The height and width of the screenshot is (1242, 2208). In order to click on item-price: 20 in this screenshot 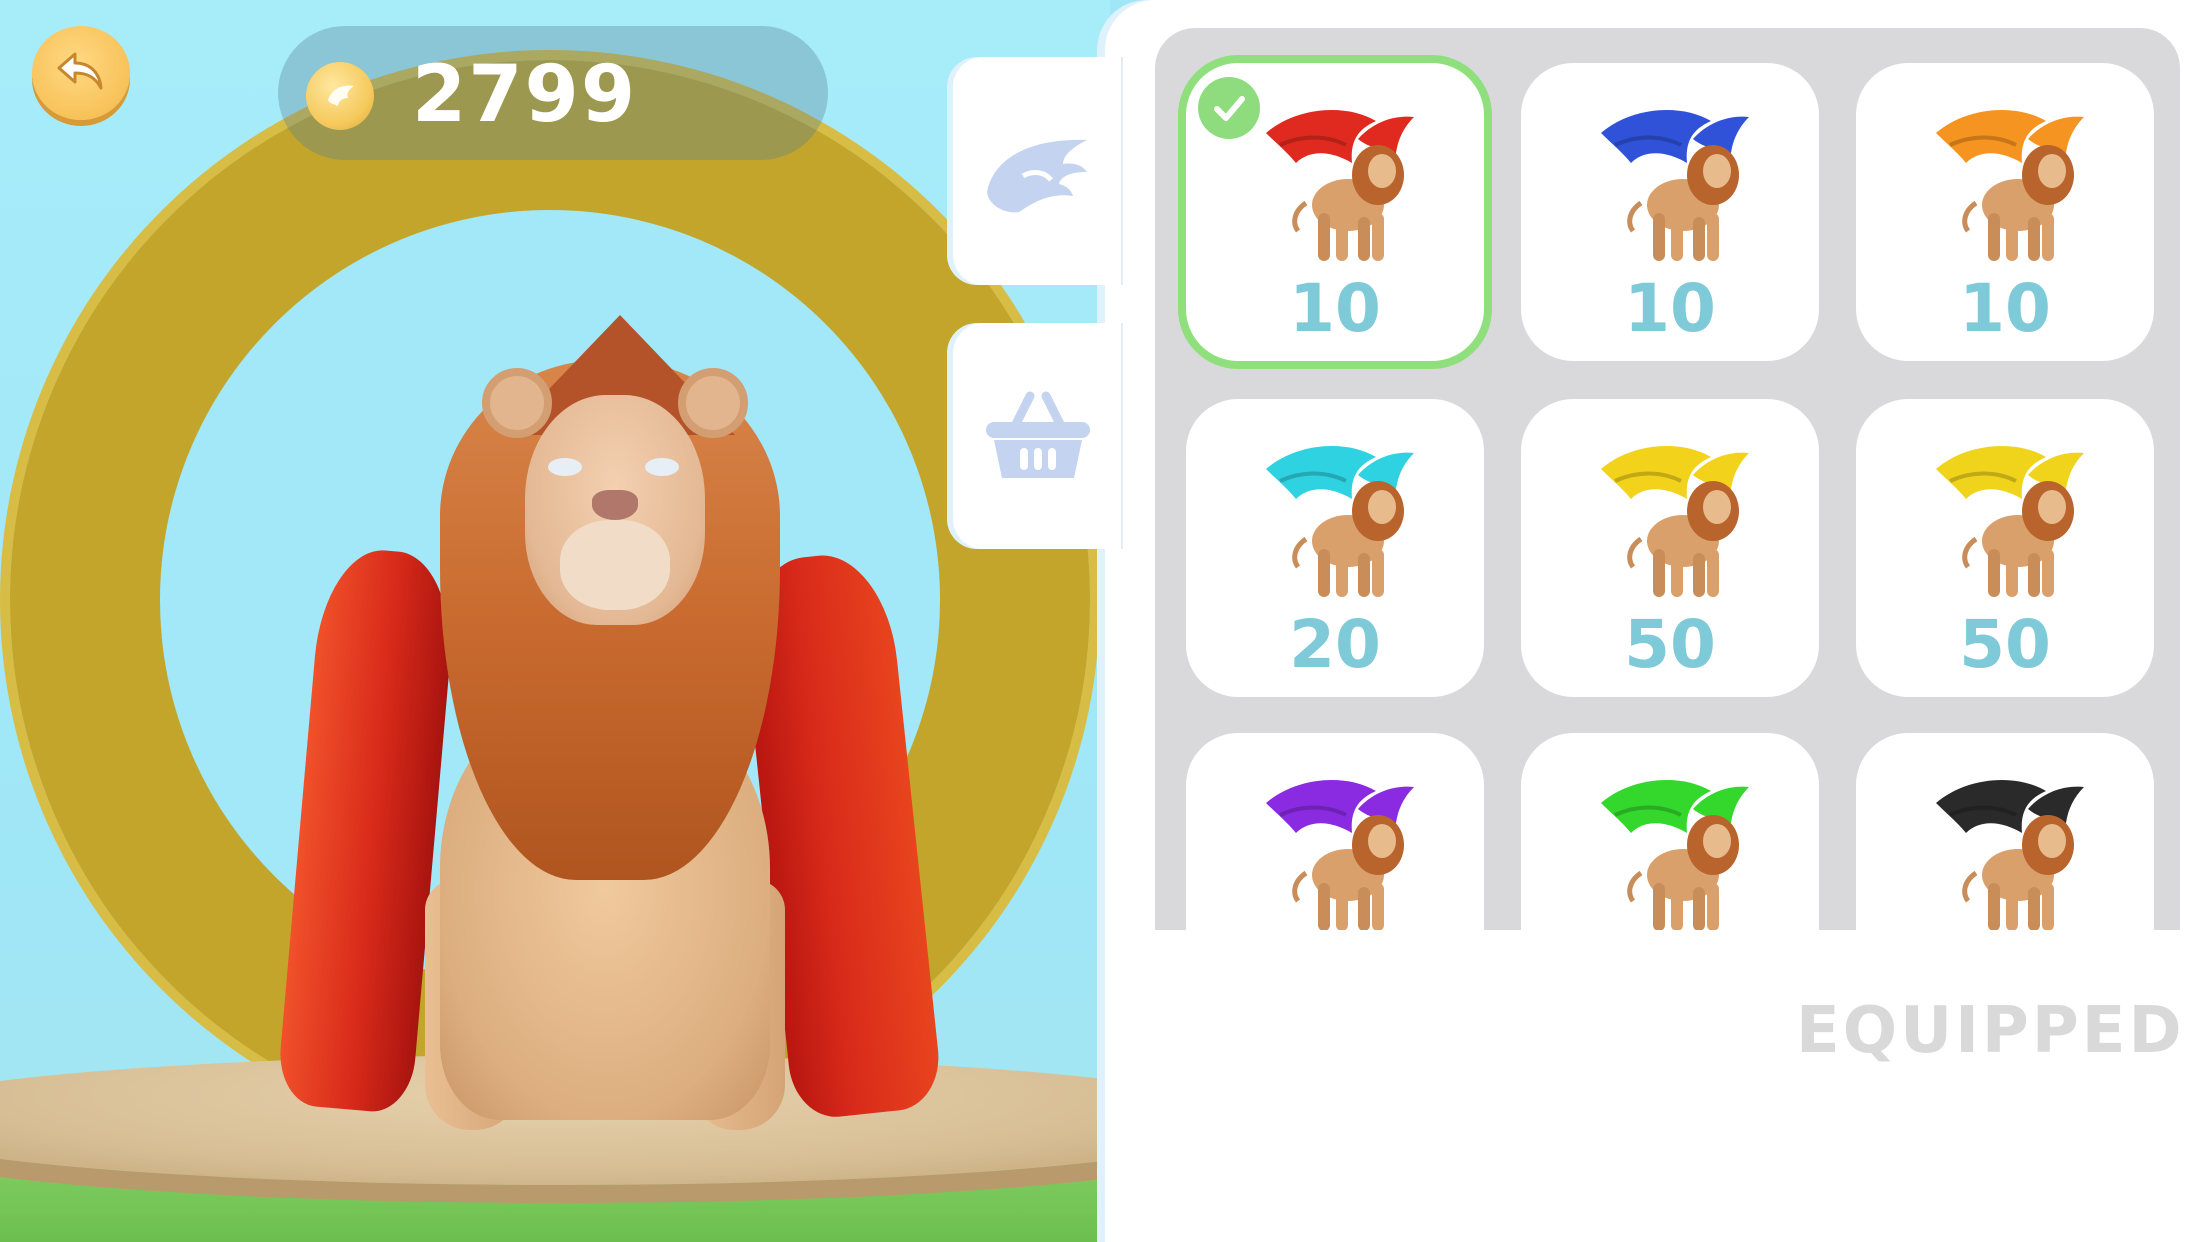, I will do `click(1335, 644)`.